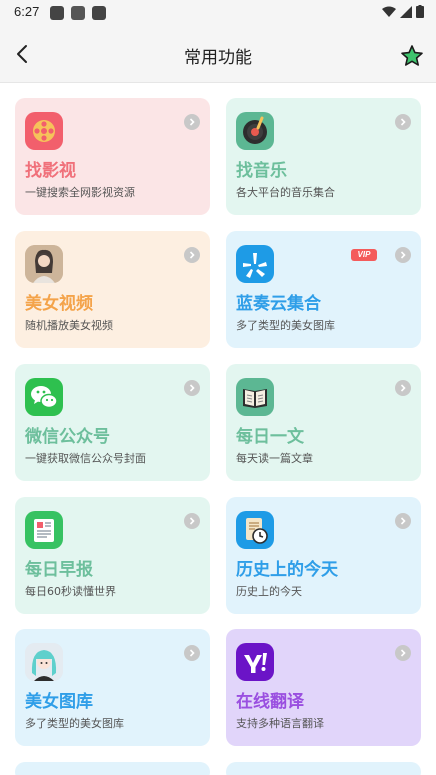 This screenshot has width=436, height=775. I want to click on feature-card-find-movies: 找影视 一键搜索全网影视资源, so click(112, 156).